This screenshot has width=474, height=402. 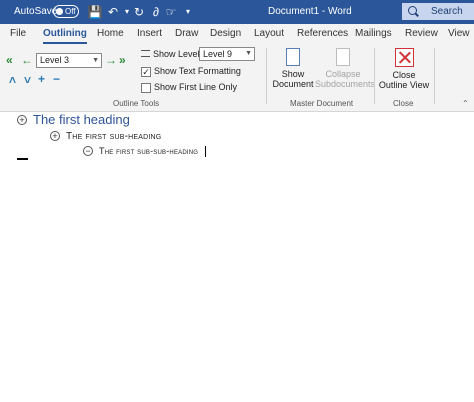 I want to click on outline-tools-group-label: Outline Tools, so click(x=136, y=103).